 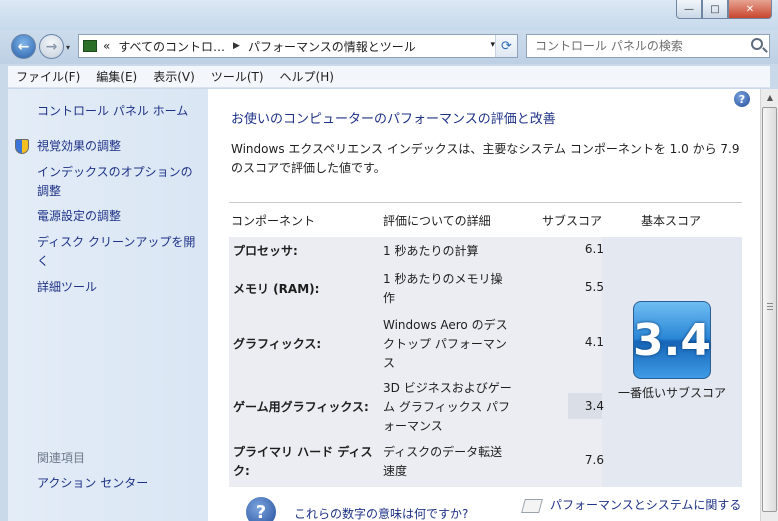 I want to click on row-gaming-graphics-score: 3.4, so click(x=594, y=406).